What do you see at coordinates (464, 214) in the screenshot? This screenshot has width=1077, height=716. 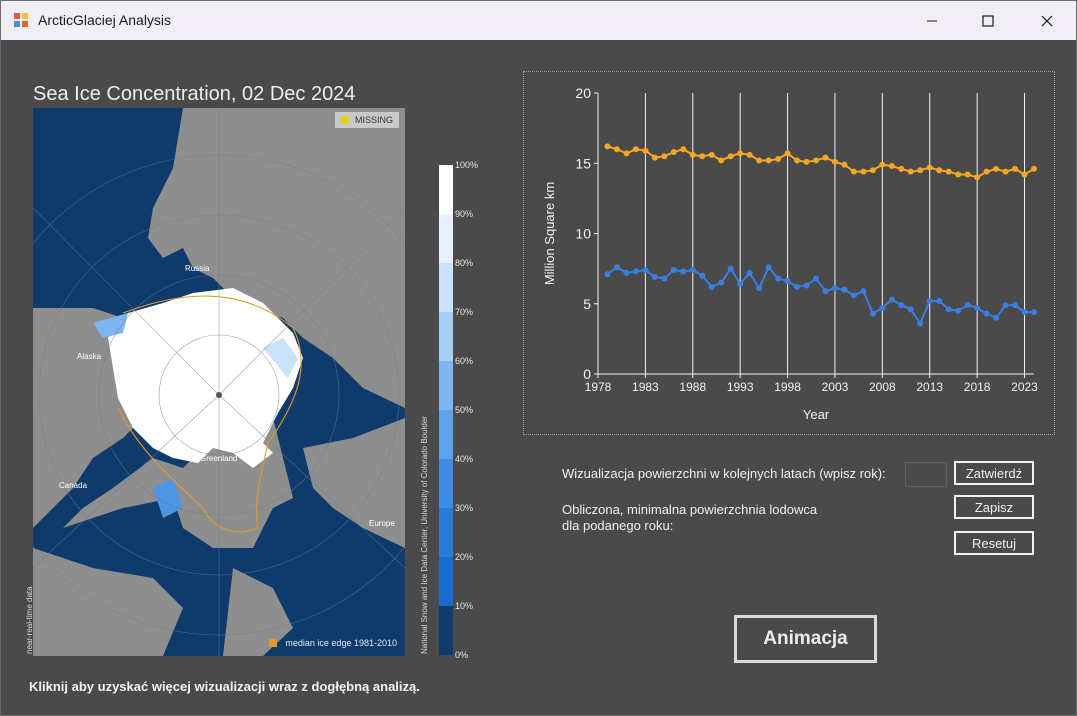 I see `colorbar-tick: 90%` at bounding box center [464, 214].